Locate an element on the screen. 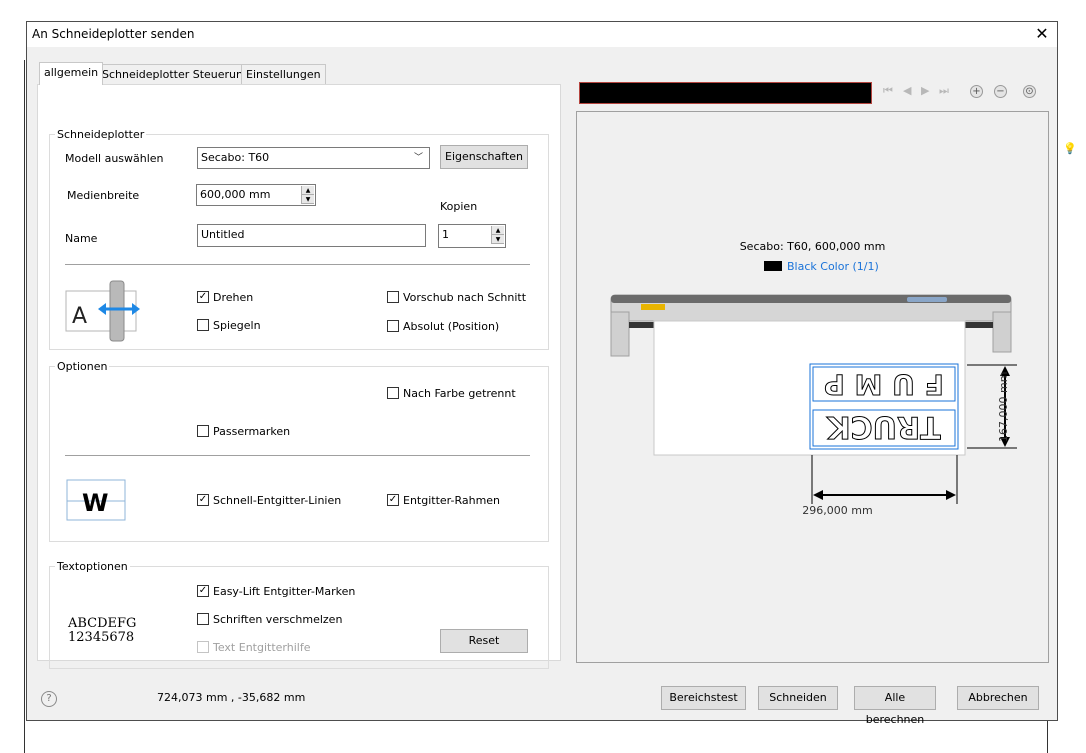  feed-after-cut-checkbox is located at coordinates (393, 297).